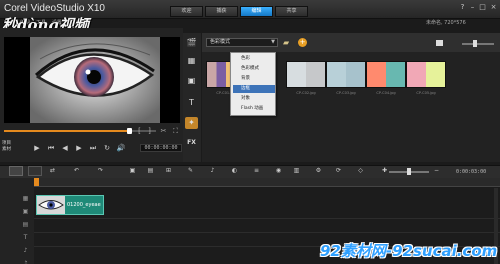 The height and width of the screenshot is (264, 500). Describe the element at coordinates (384, 171) in the screenshot. I see `timeline-tool-icon: ✚` at that location.